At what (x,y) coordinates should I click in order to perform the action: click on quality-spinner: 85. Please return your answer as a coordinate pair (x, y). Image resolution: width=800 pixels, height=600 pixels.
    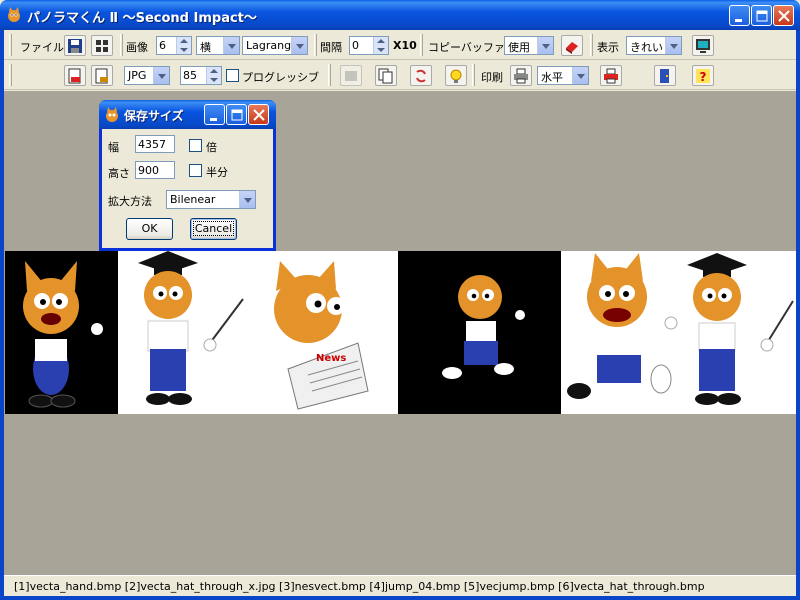
    Looking at the image, I should click on (201, 75).